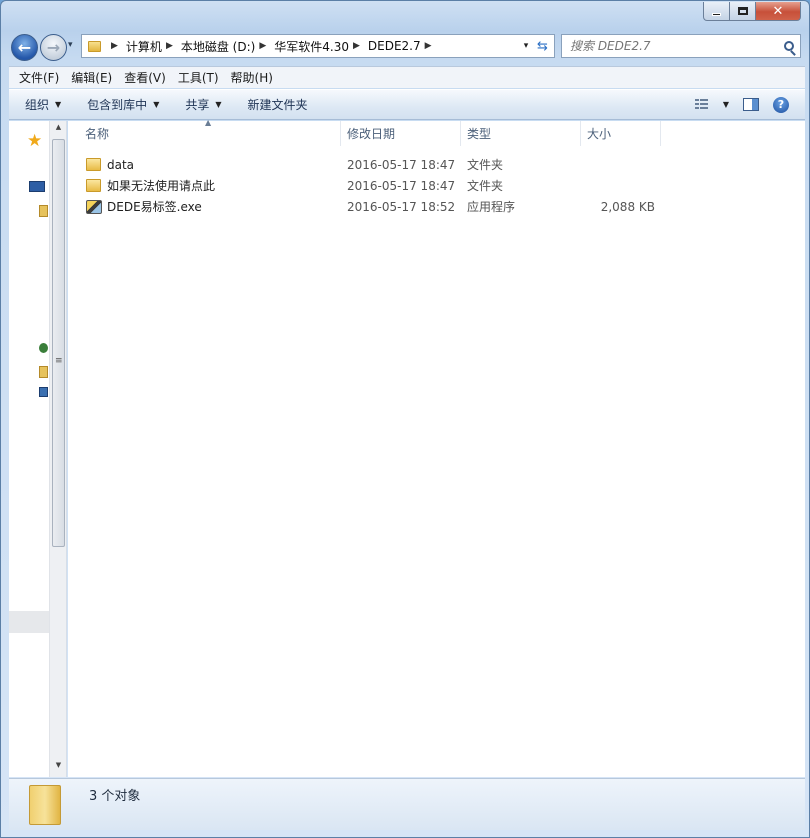  I want to click on search-box, so click(681, 46).